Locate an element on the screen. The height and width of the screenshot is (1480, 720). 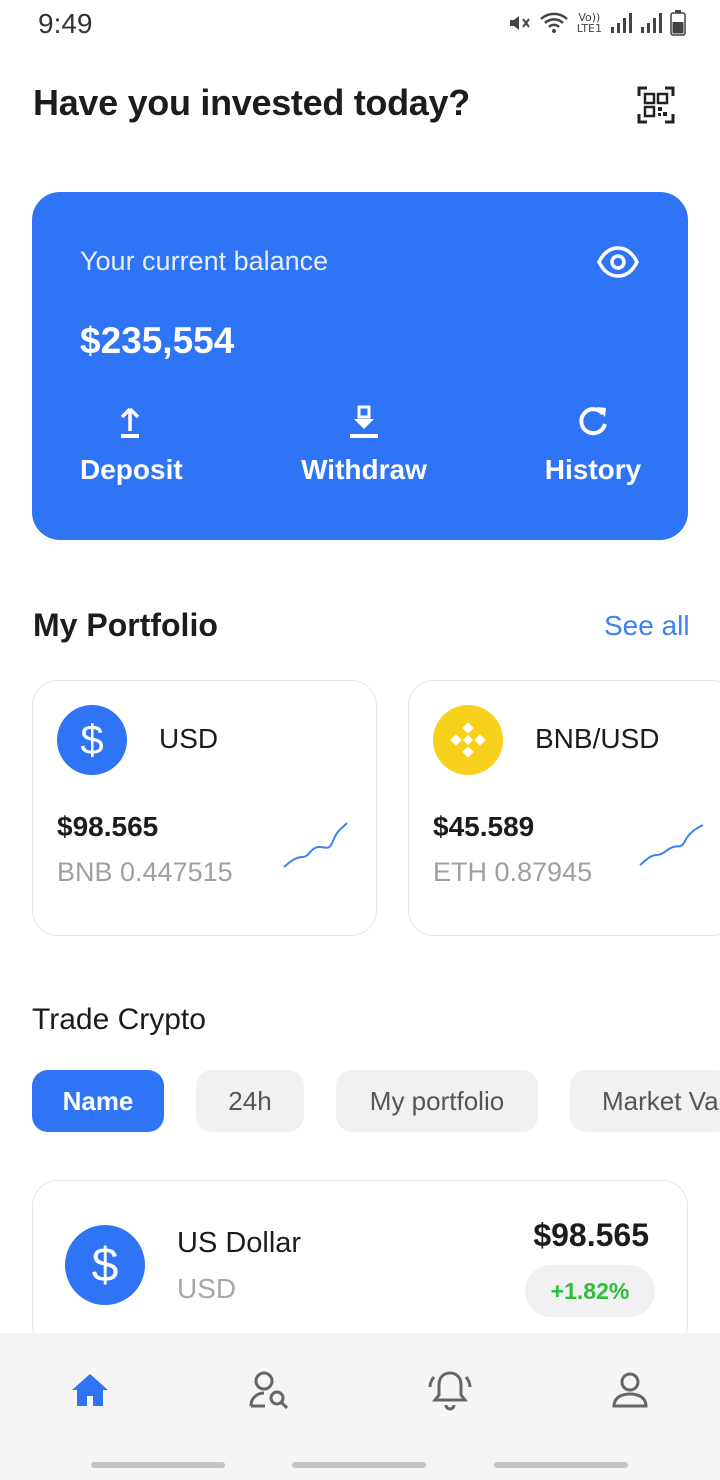
withdraw-label: Withdraw is located at coordinates (364, 469).